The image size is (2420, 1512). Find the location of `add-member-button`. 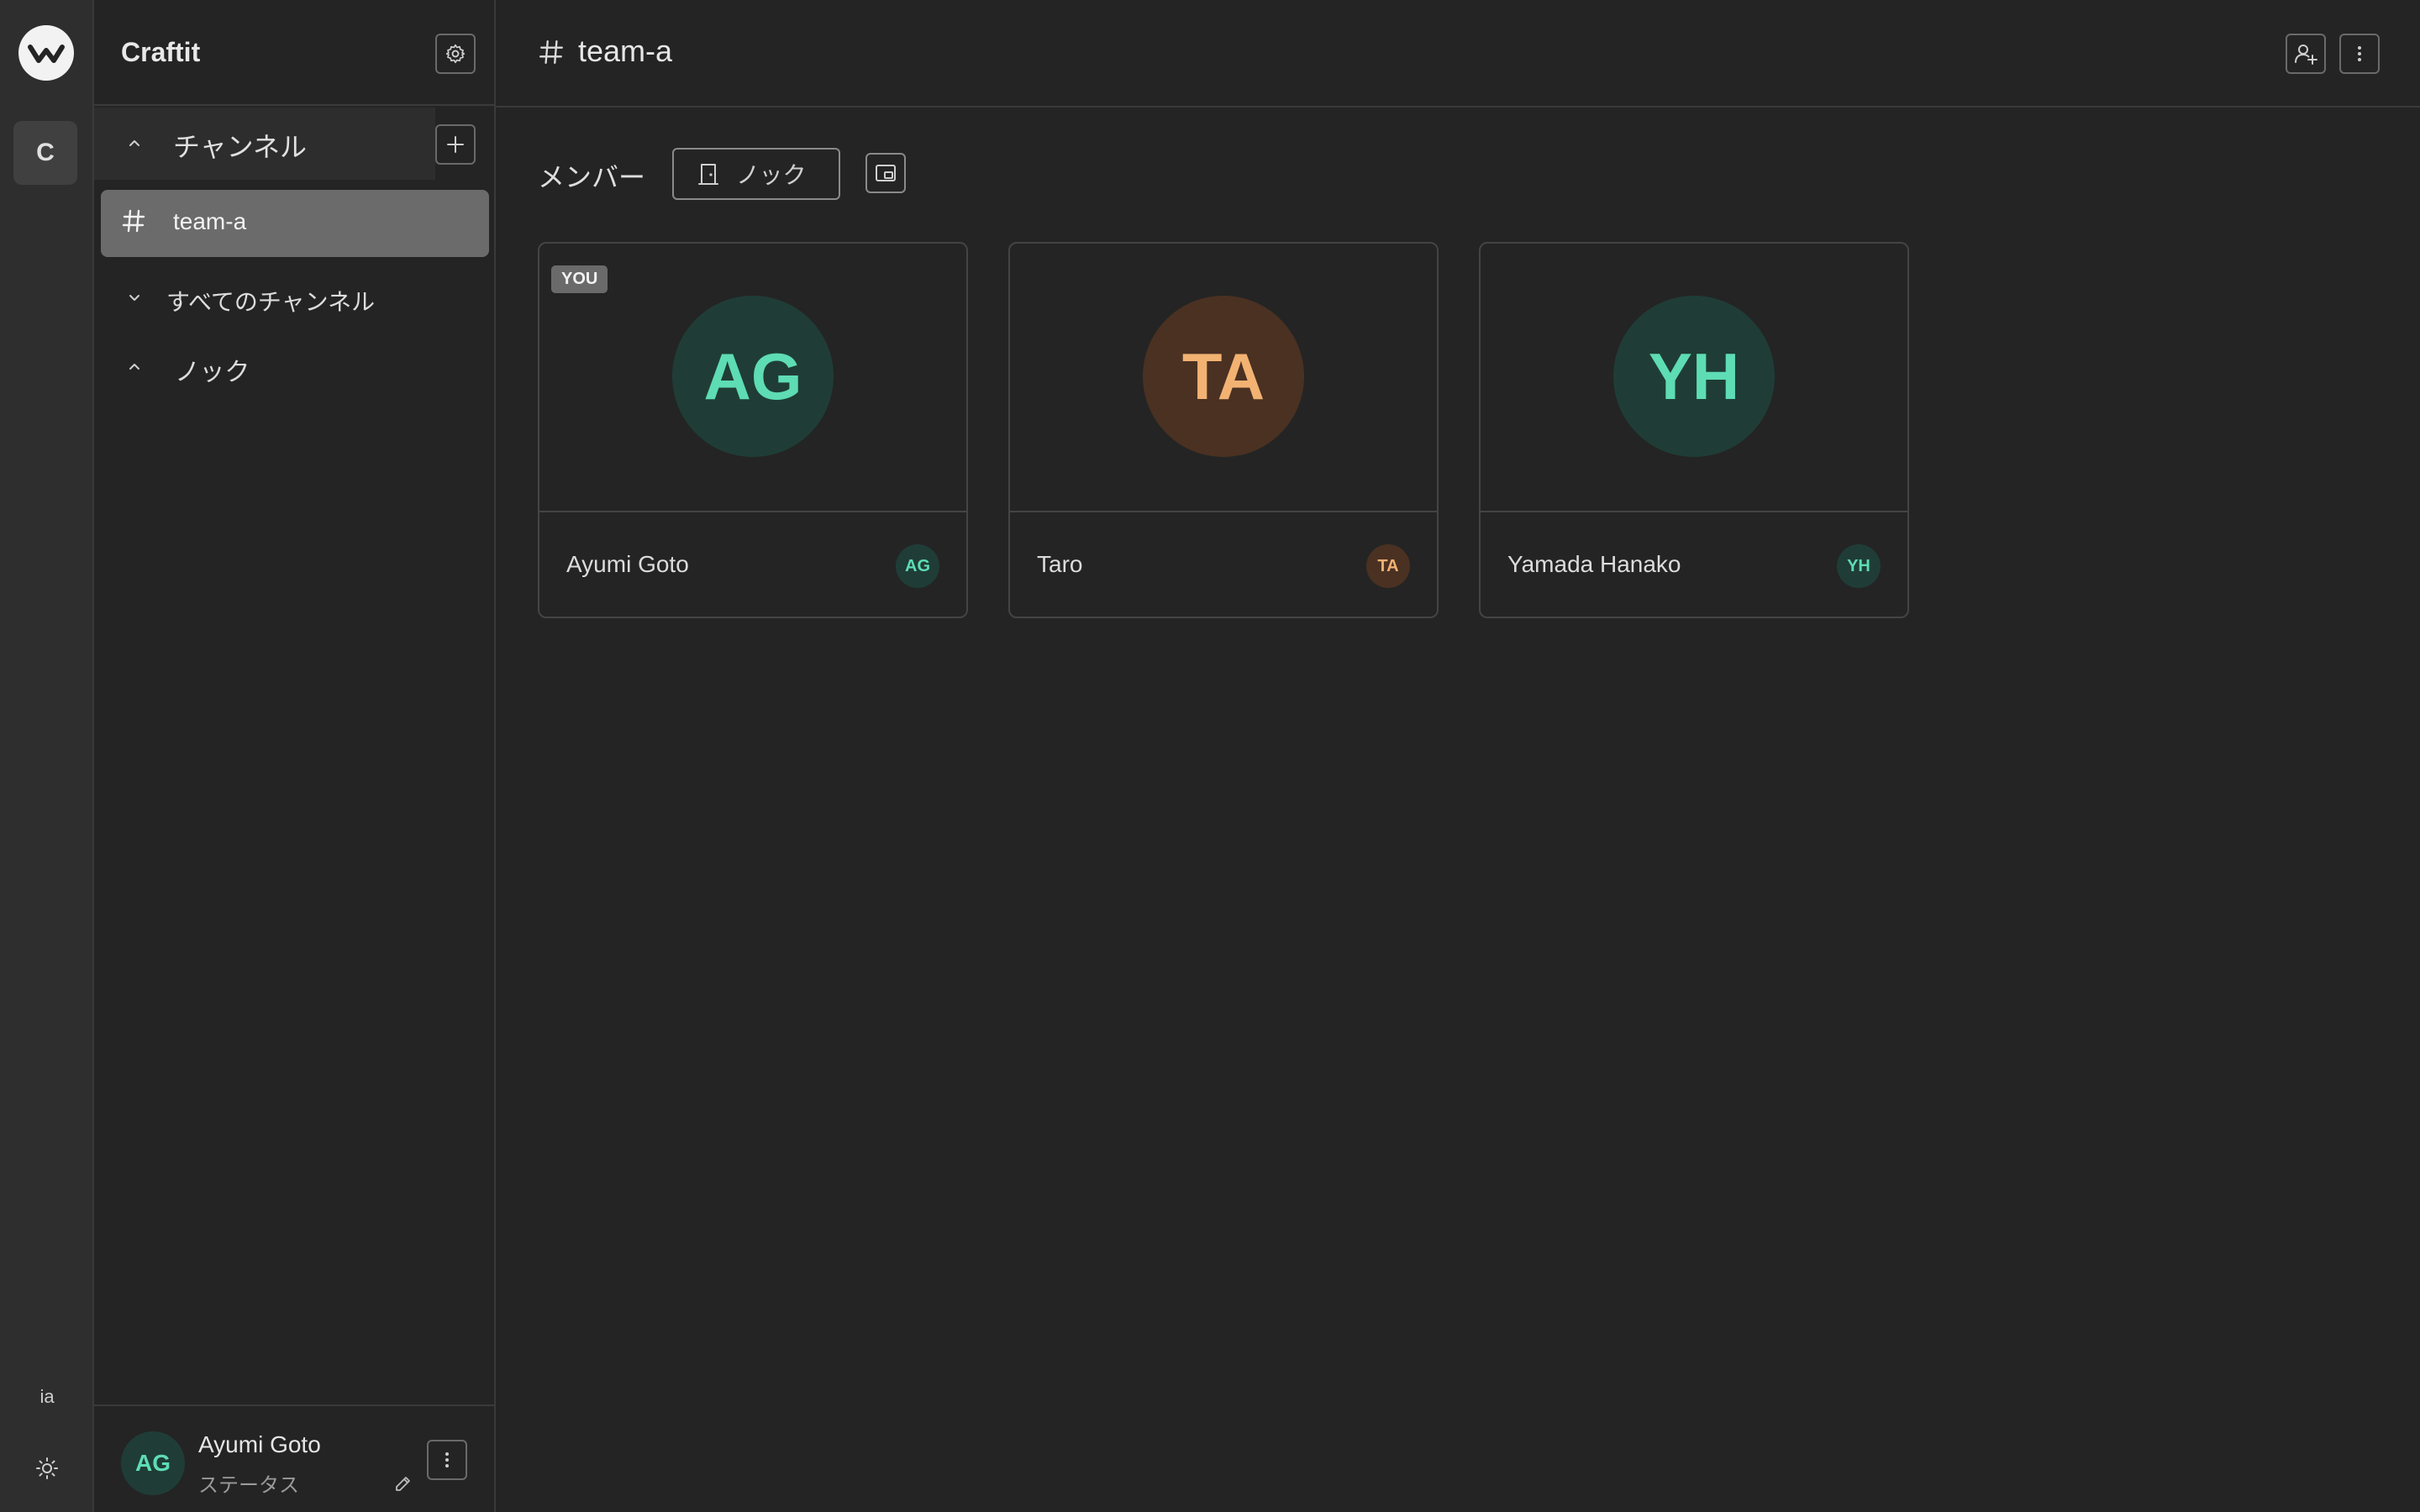

add-member-button is located at coordinates (2306, 54).